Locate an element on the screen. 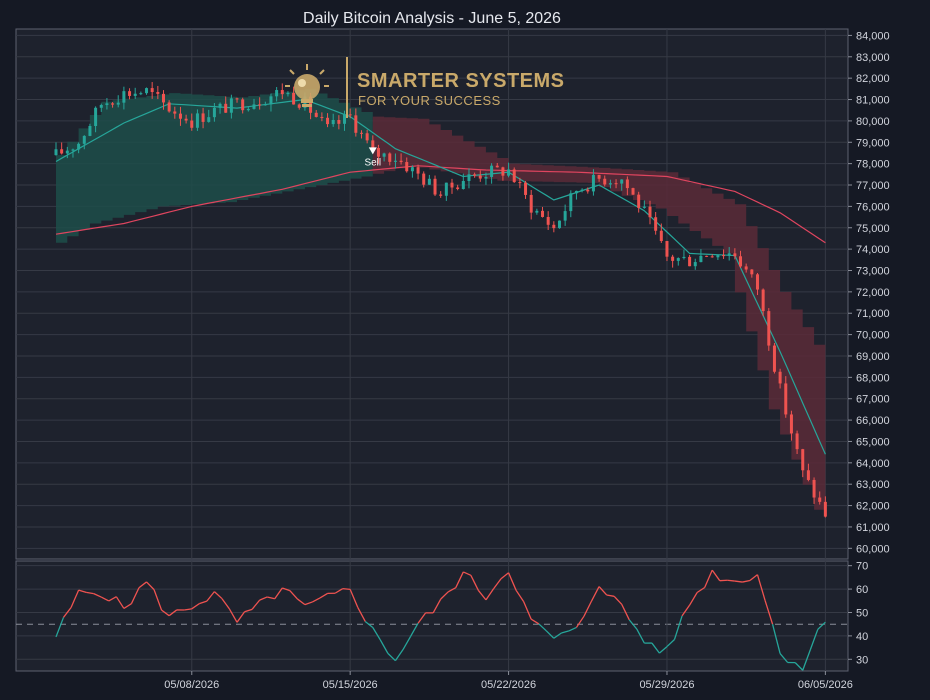  price-tick-label: 72,000 is located at coordinates (873, 293).